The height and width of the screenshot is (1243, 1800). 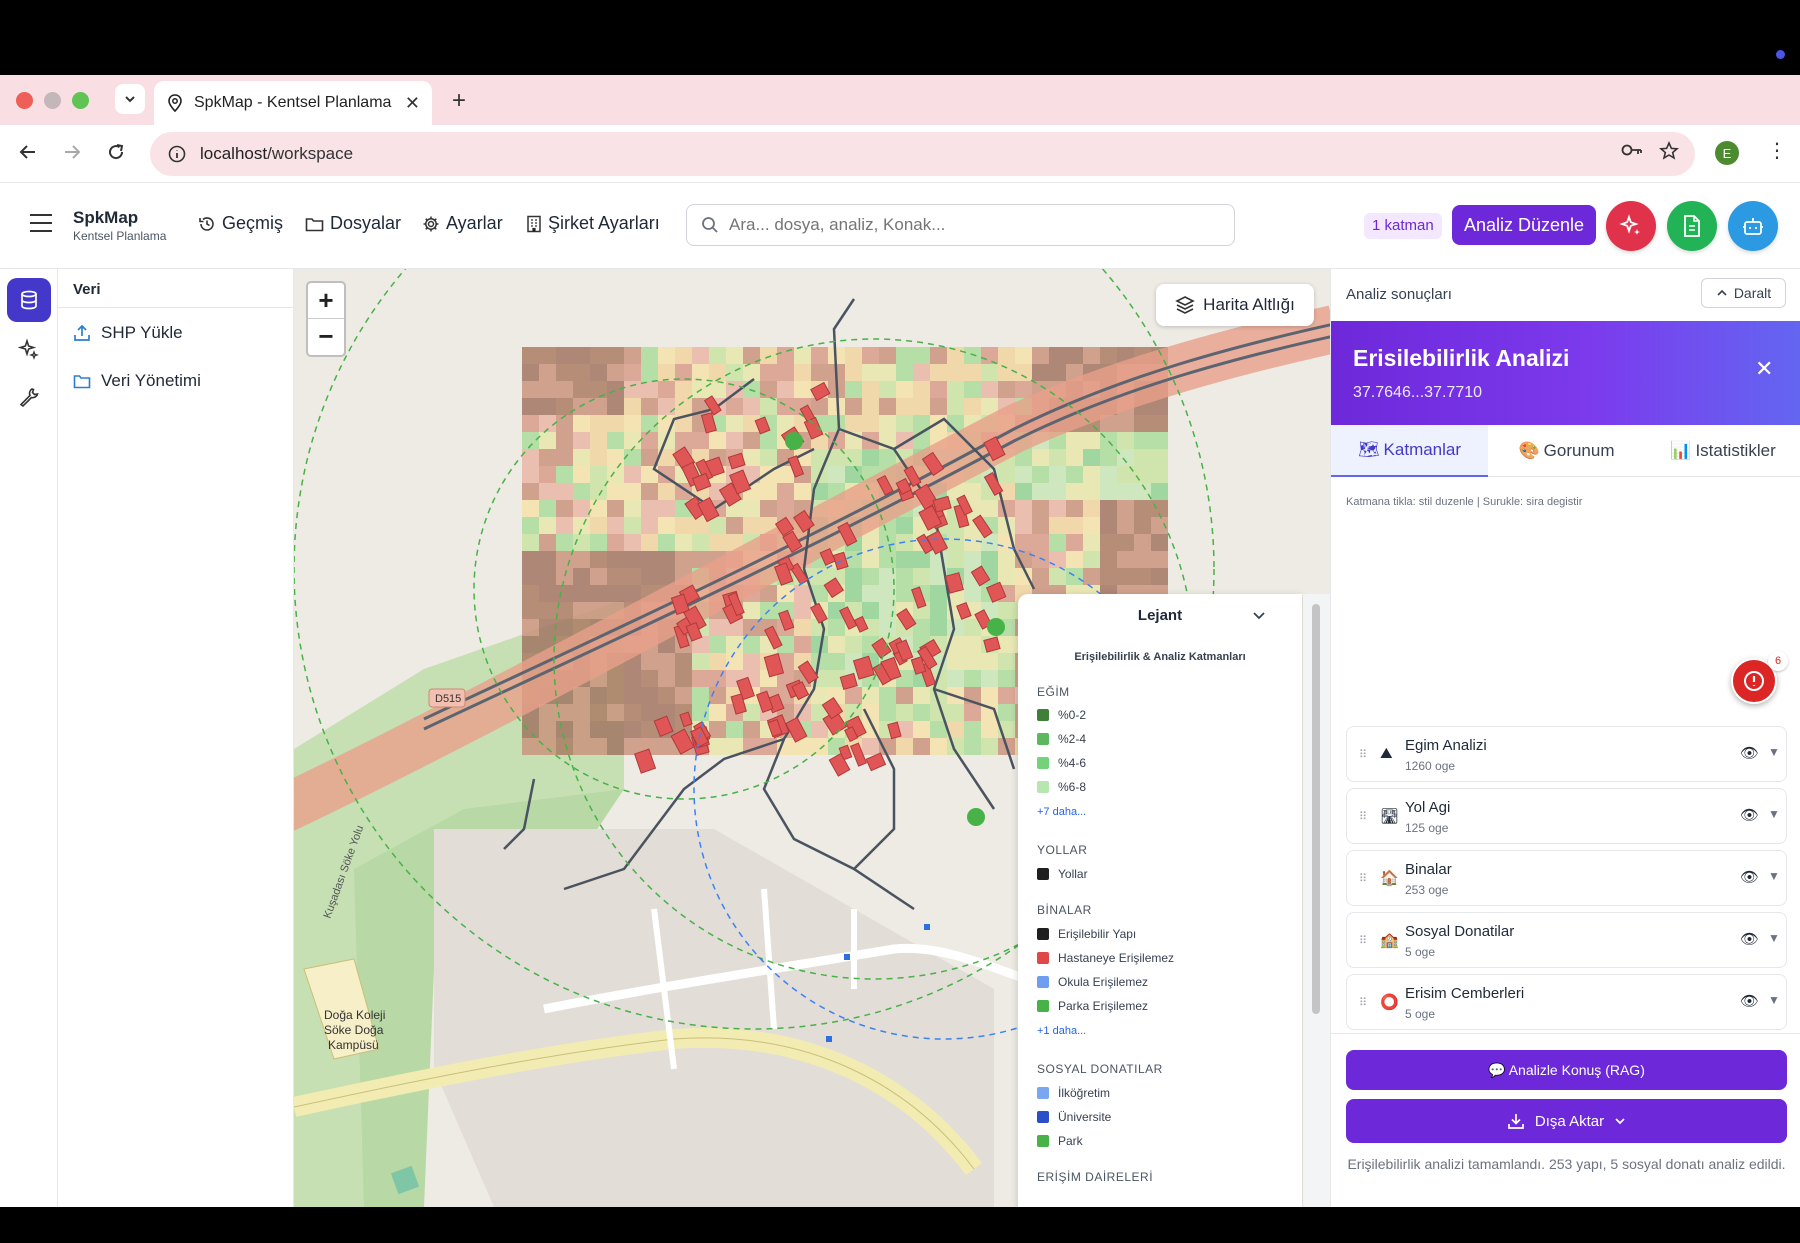 I want to click on browser-tab: SpkMap - Kentsel Planlama A ✕, so click(x=293, y=103).